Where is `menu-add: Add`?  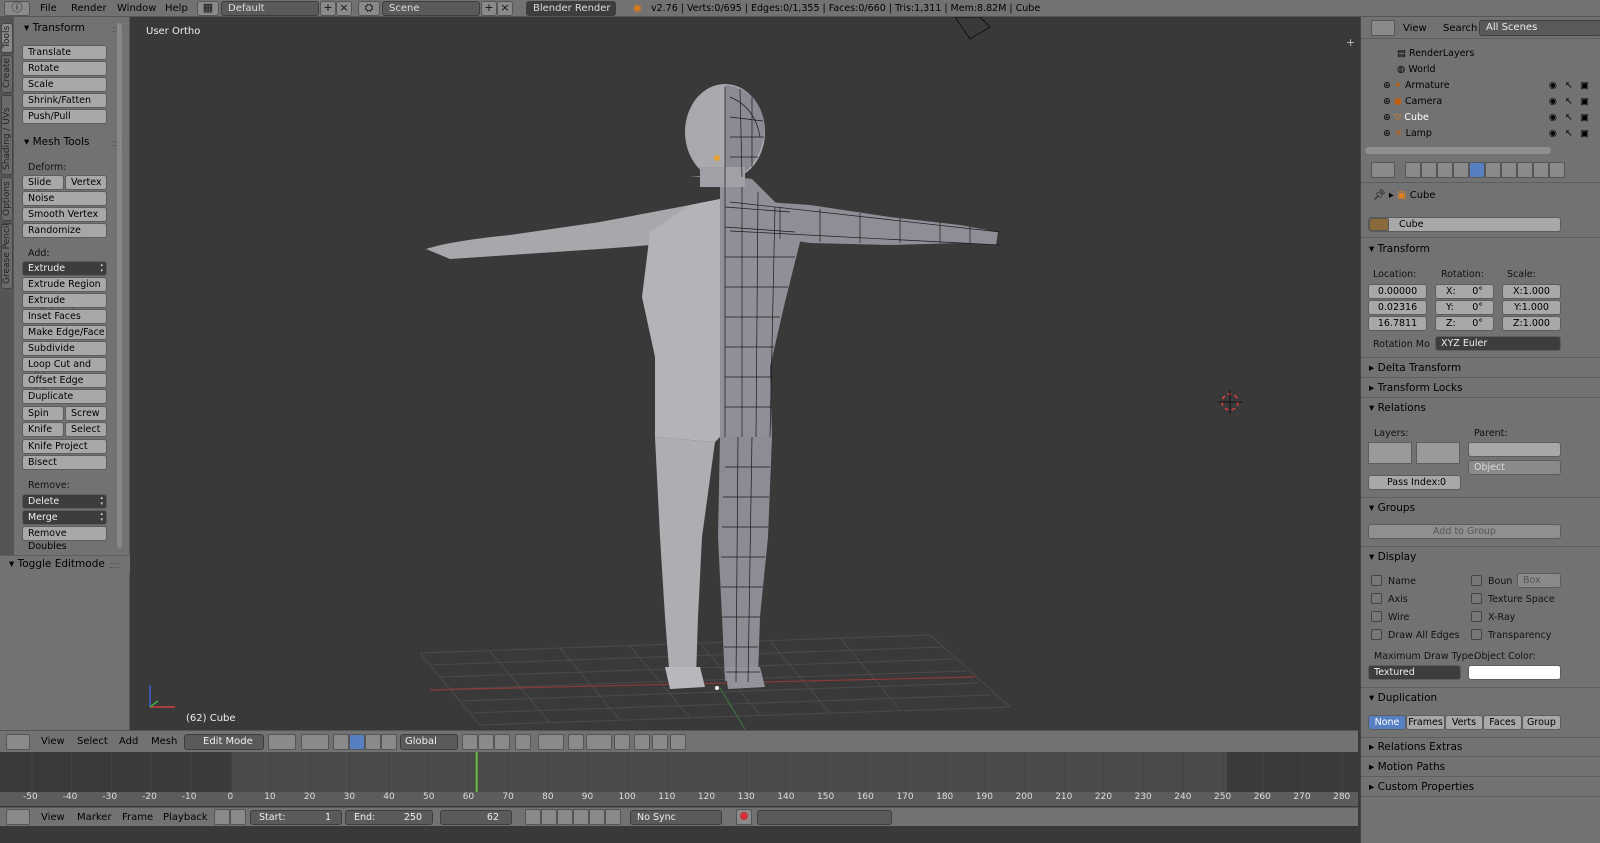 menu-add: Add is located at coordinates (128, 741).